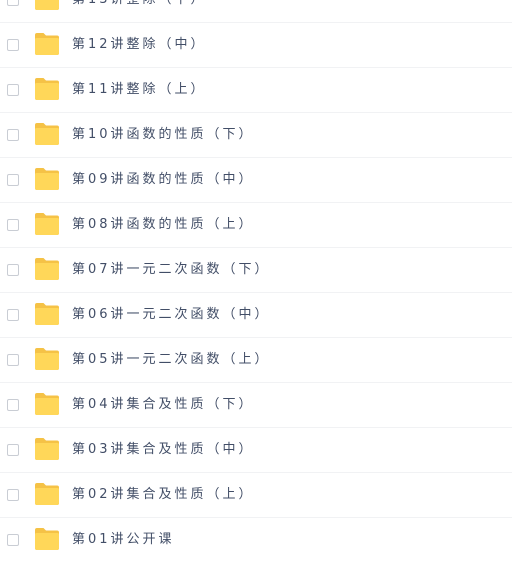 This screenshot has height=563, width=512. Describe the element at coordinates (256, 11) in the screenshot. I see `file-row: 第13讲整除（下）` at that location.